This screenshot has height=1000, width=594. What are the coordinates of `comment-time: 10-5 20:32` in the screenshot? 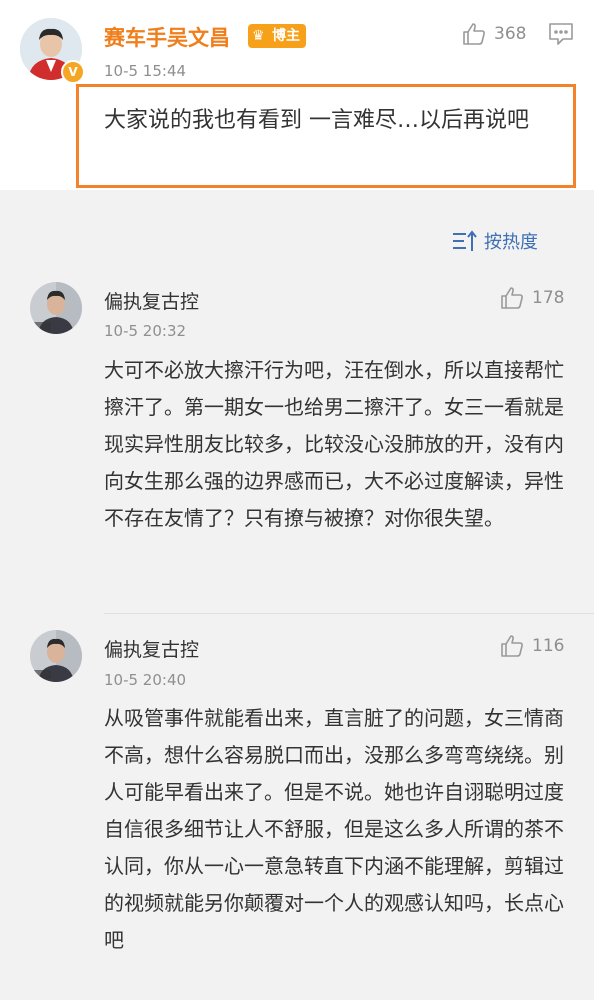 It's located at (145, 331).